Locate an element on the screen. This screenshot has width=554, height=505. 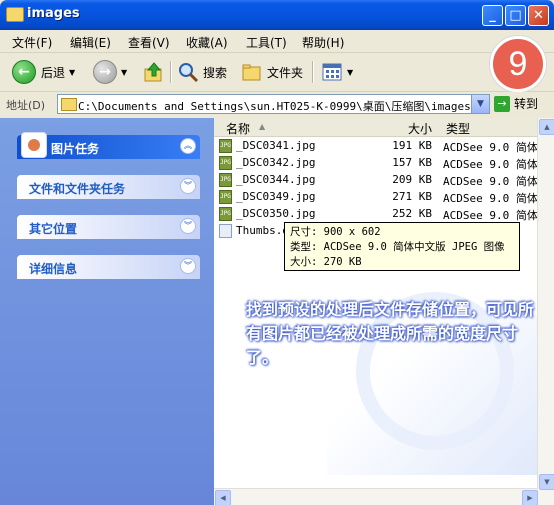
picture-tasks-header: 图片任务 ︽ is located at coordinates (108, 145).